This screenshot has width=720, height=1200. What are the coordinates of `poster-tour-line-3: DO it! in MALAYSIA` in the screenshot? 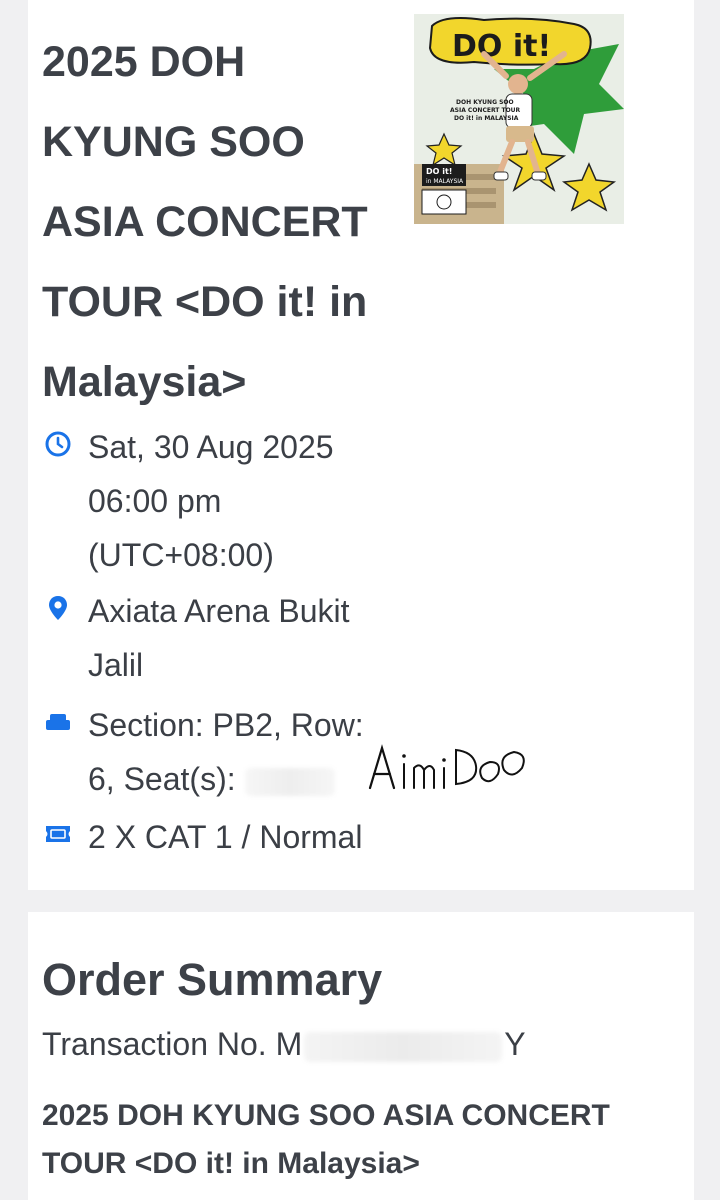 It's located at (486, 118).